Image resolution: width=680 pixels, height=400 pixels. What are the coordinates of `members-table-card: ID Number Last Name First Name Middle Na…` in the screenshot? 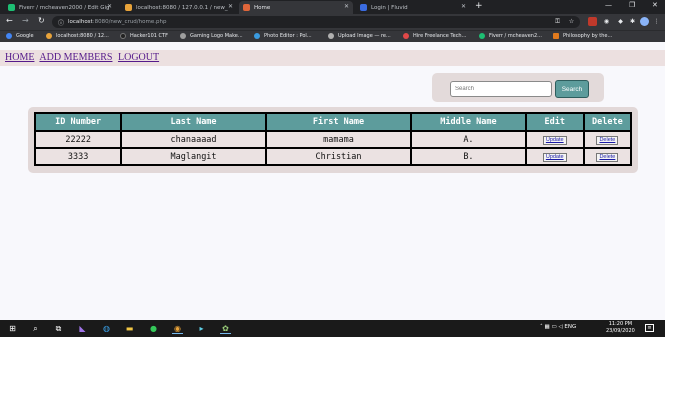 It's located at (333, 140).